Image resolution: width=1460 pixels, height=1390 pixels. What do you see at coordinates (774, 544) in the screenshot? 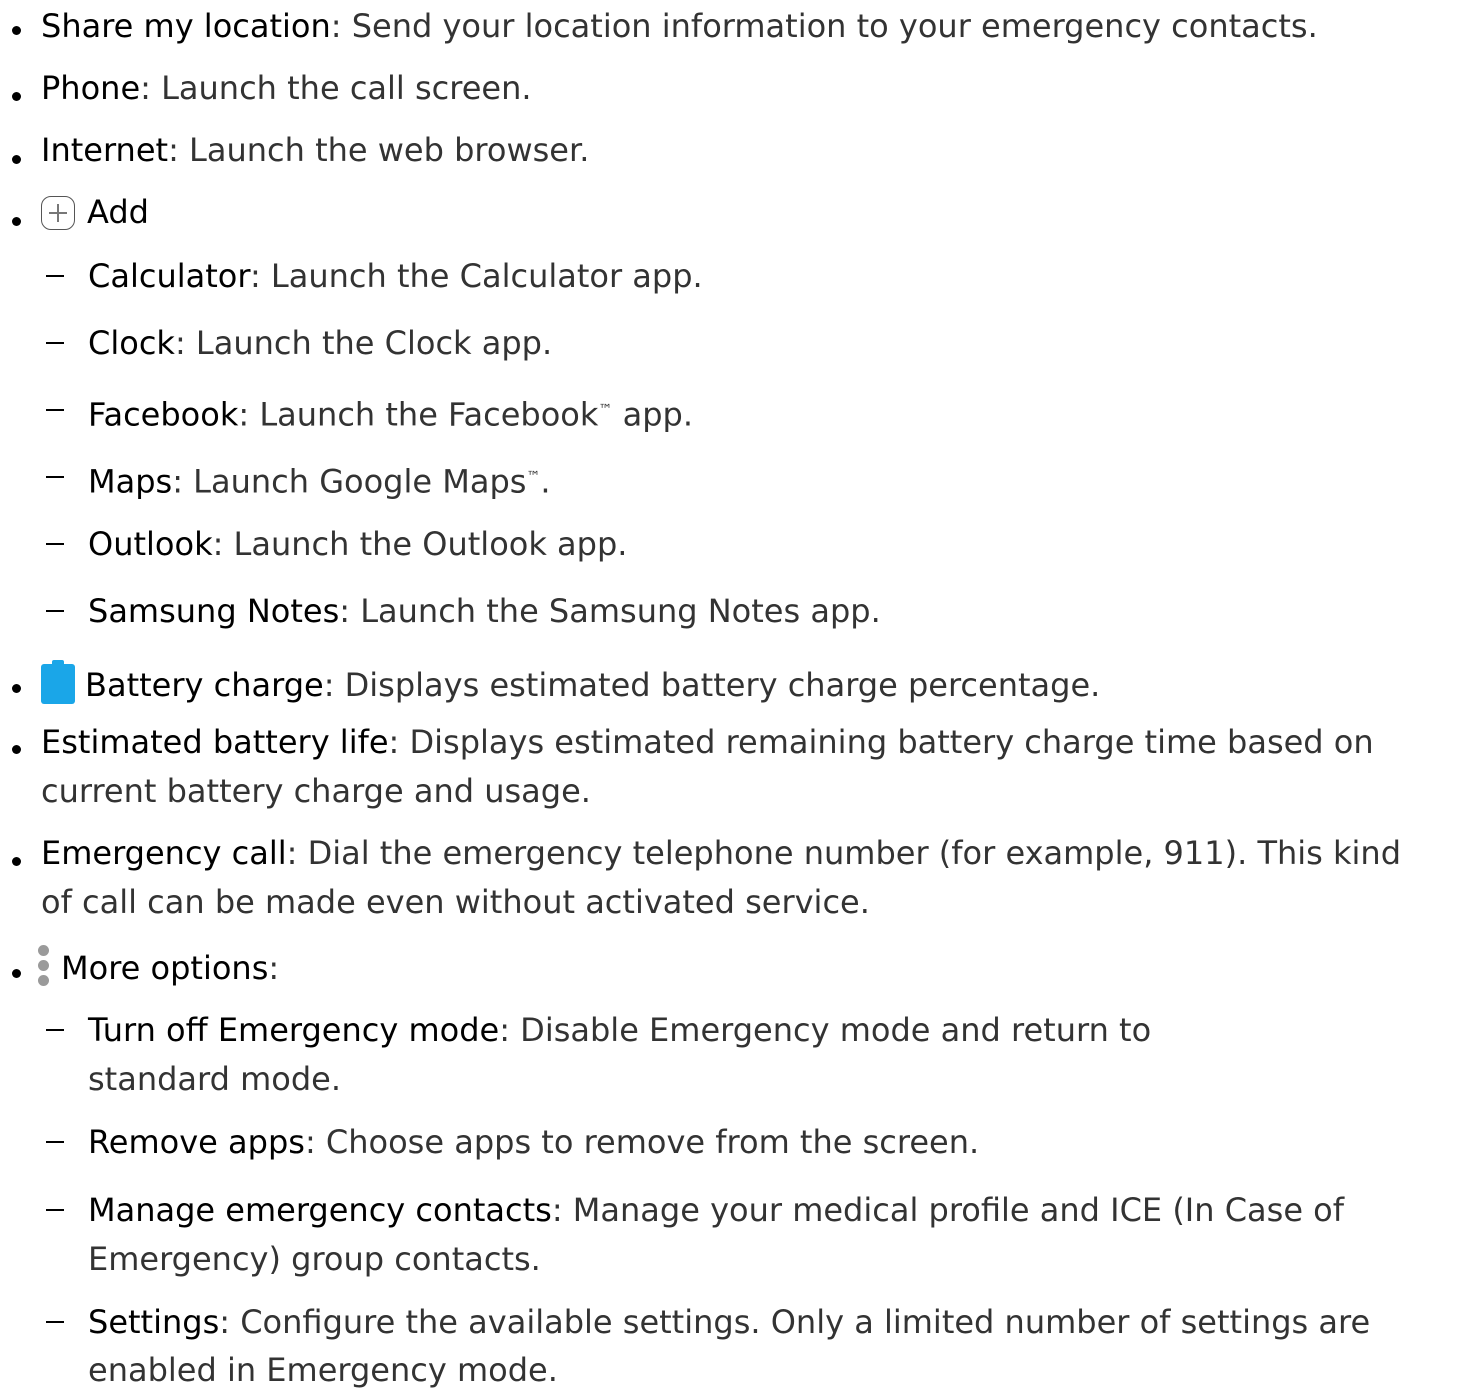
I see `sub-item-outlook: Outlook: Launch the Outlook app.` at bounding box center [774, 544].